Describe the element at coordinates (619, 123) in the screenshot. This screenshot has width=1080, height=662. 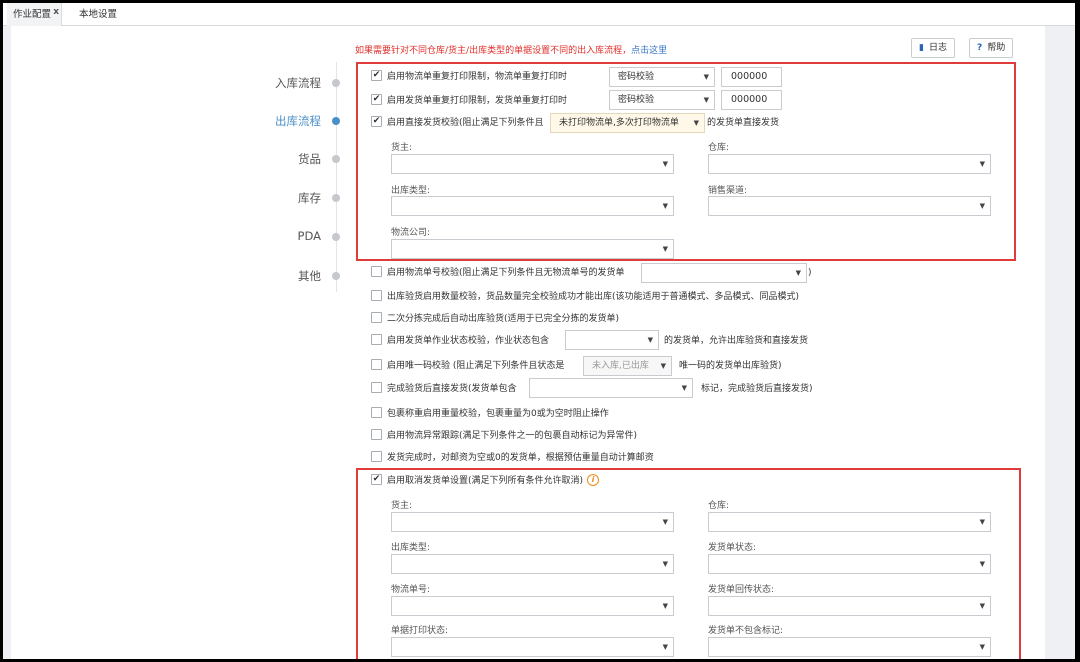
I see `condition-value: 未打印物流单,多次打印物流单` at that location.